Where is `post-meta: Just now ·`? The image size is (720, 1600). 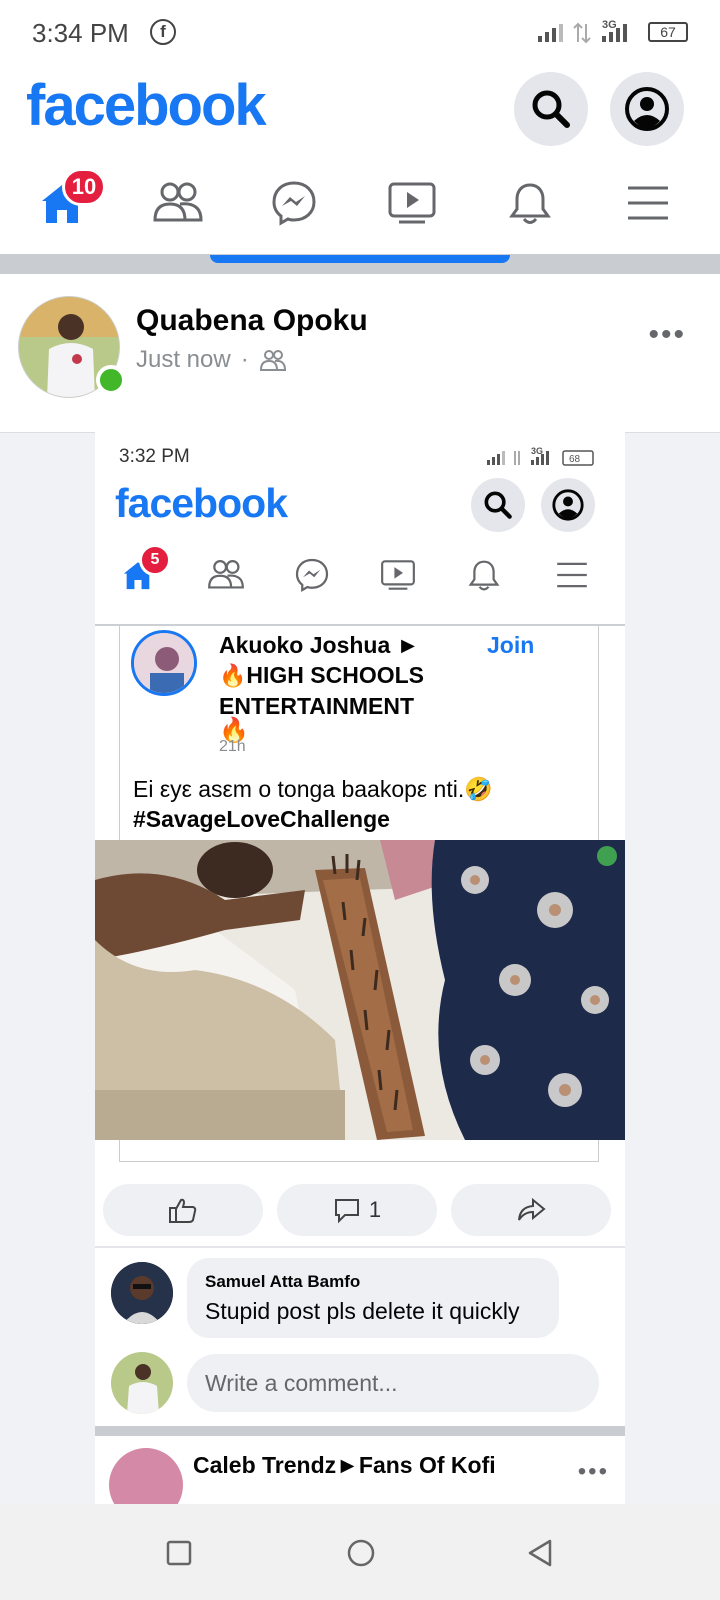
post-meta: Just now · is located at coordinates (211, 360).